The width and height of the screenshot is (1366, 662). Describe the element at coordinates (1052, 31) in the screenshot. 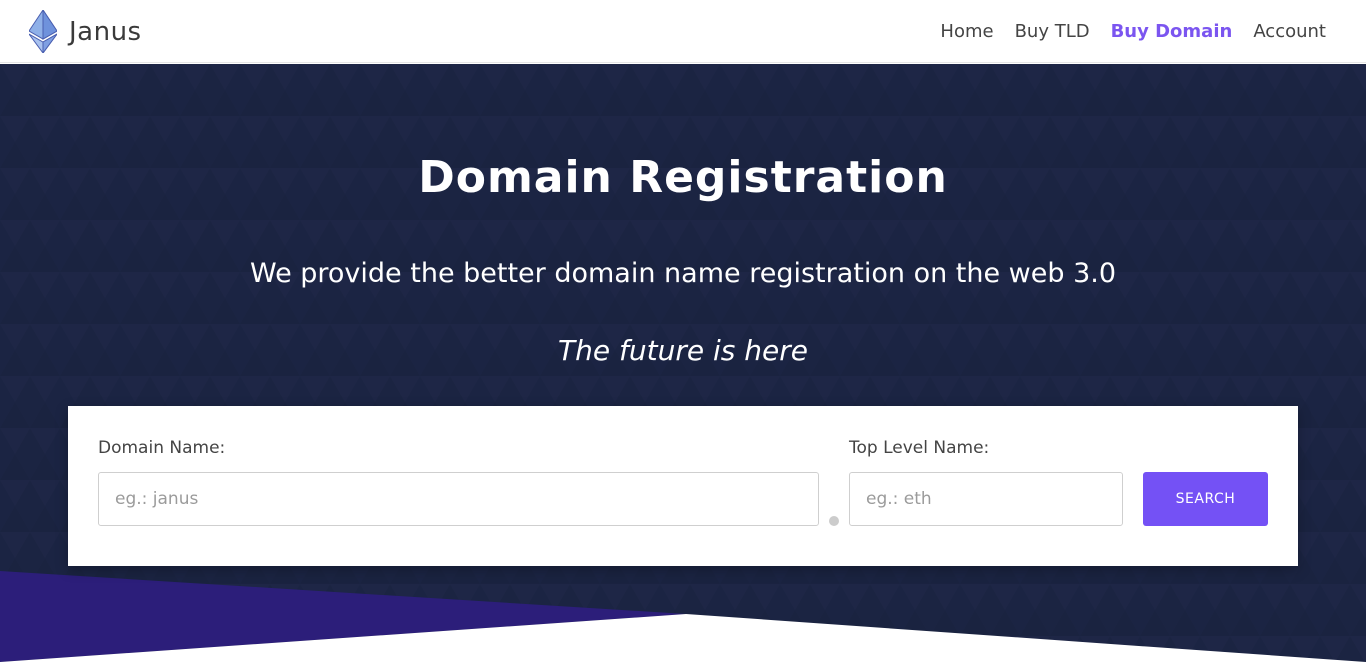

I see `nav-link-buy-tld: Buy TLD` at that location.